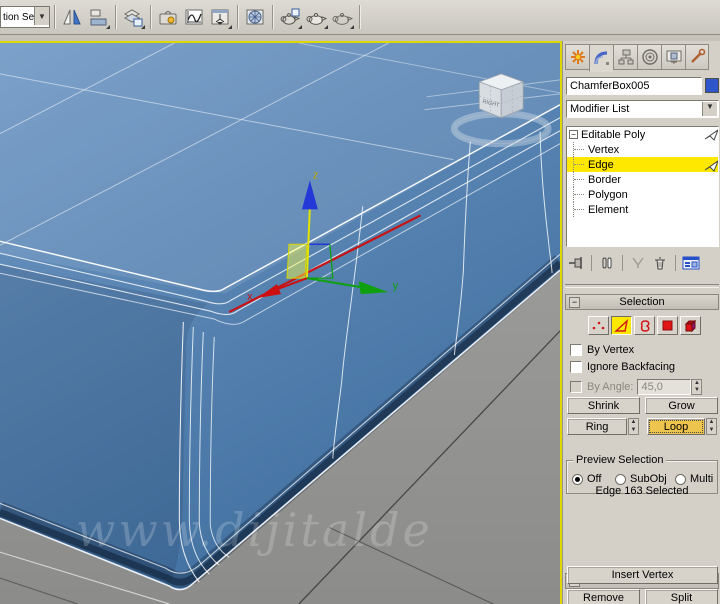 This screenshot has height=604, width=720. Describe the element at coordinates (664, 387) in the screenshot. I see `by-angle-field: 45,0` at that location.